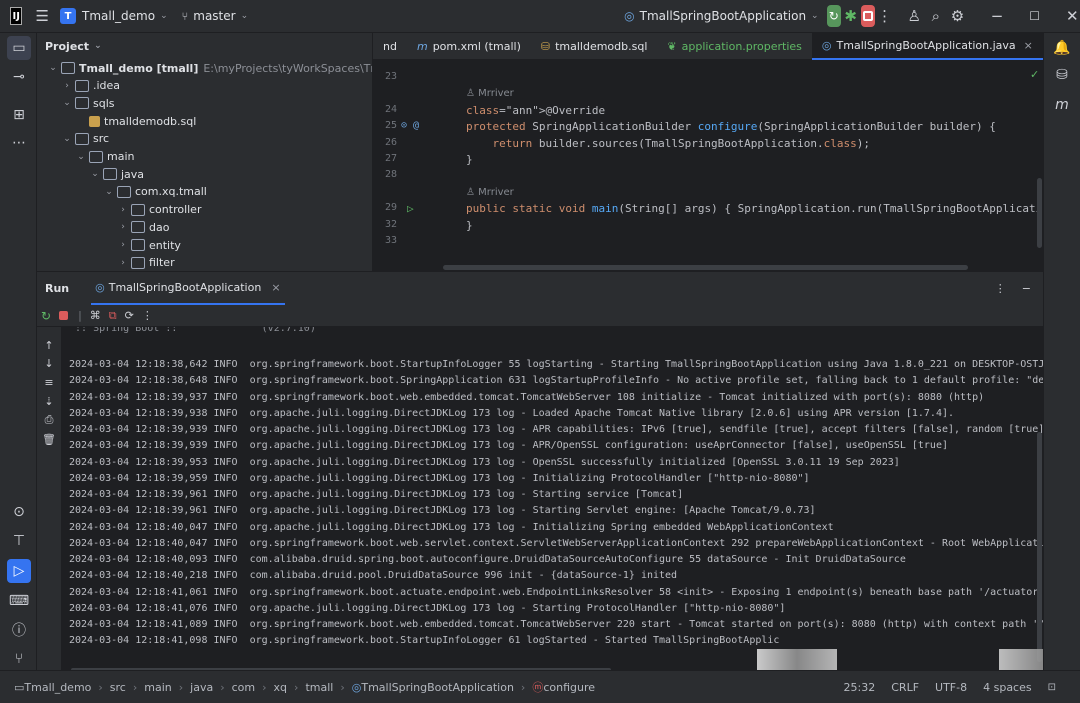 The image size is (1080, 703). I want to click on breadcrumb-item: TmallSpringBootApplication, so click(437, 687).